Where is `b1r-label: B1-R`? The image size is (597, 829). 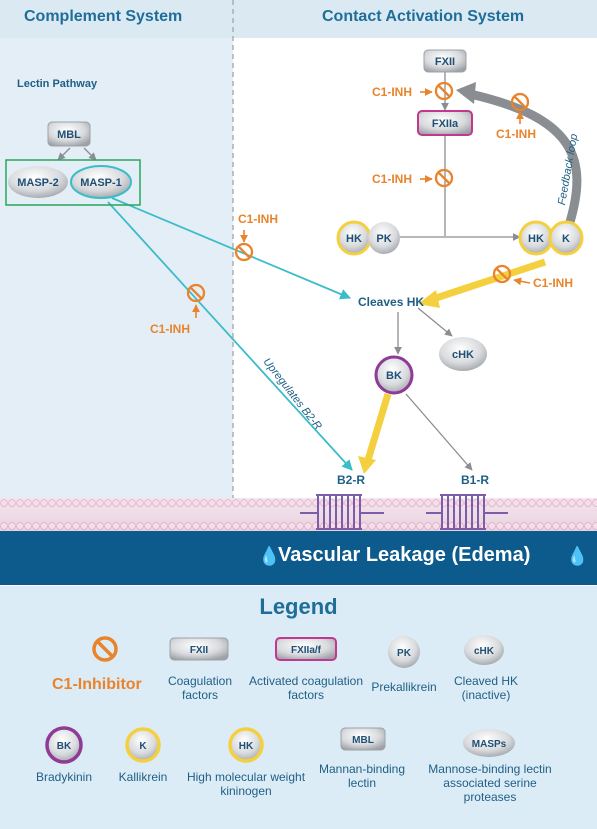
b1r-label: B1-R is located at coordinates (475, 480).